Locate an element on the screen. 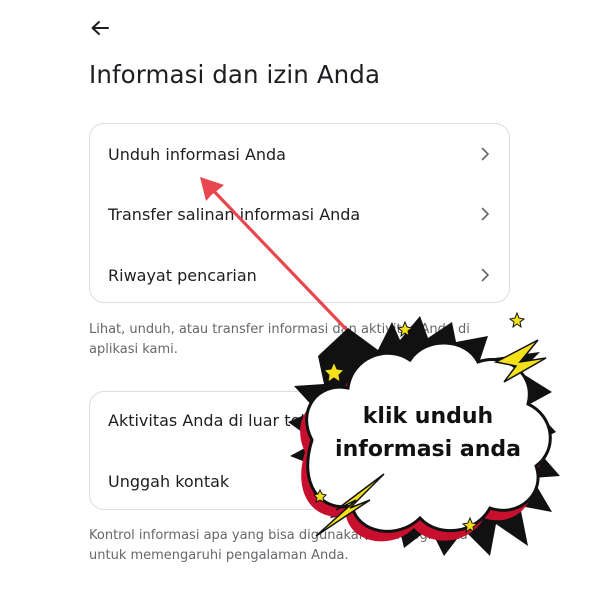 The image size is (600, 600). annotation-text: klik unduh informasi anda is located at coordinates (428, 433).